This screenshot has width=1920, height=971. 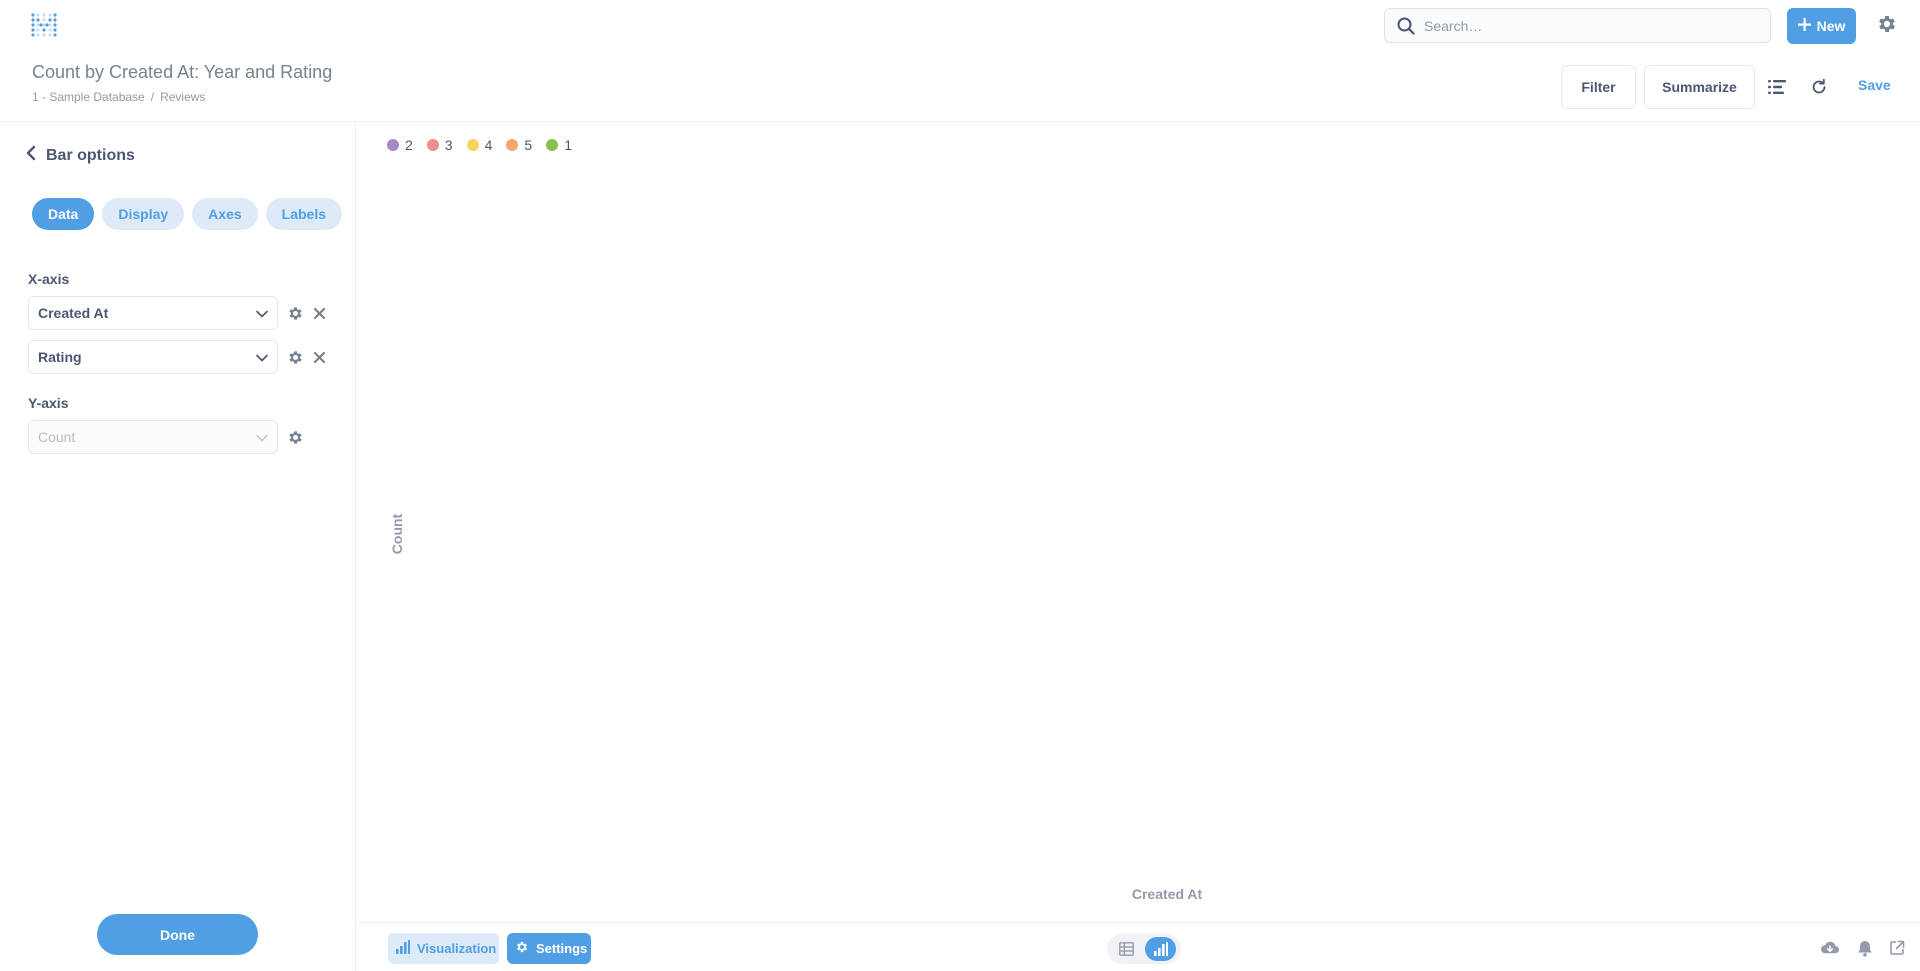 I want to click on breadcrumb: 1 - Sample Database / Reviews, so click(x=118, y=97).